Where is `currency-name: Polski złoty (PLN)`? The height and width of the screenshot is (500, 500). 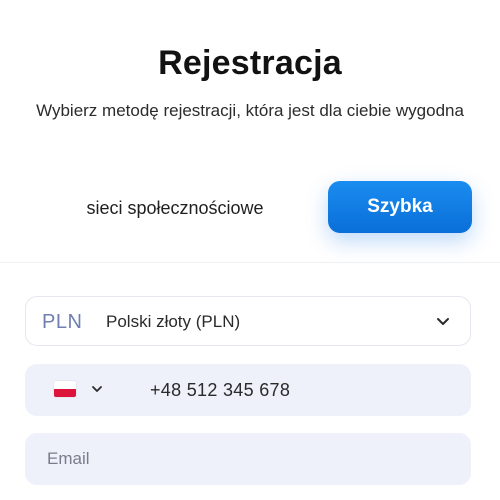
currency-name: Polski złoty (PLN) is located at coordinates (173, 321).